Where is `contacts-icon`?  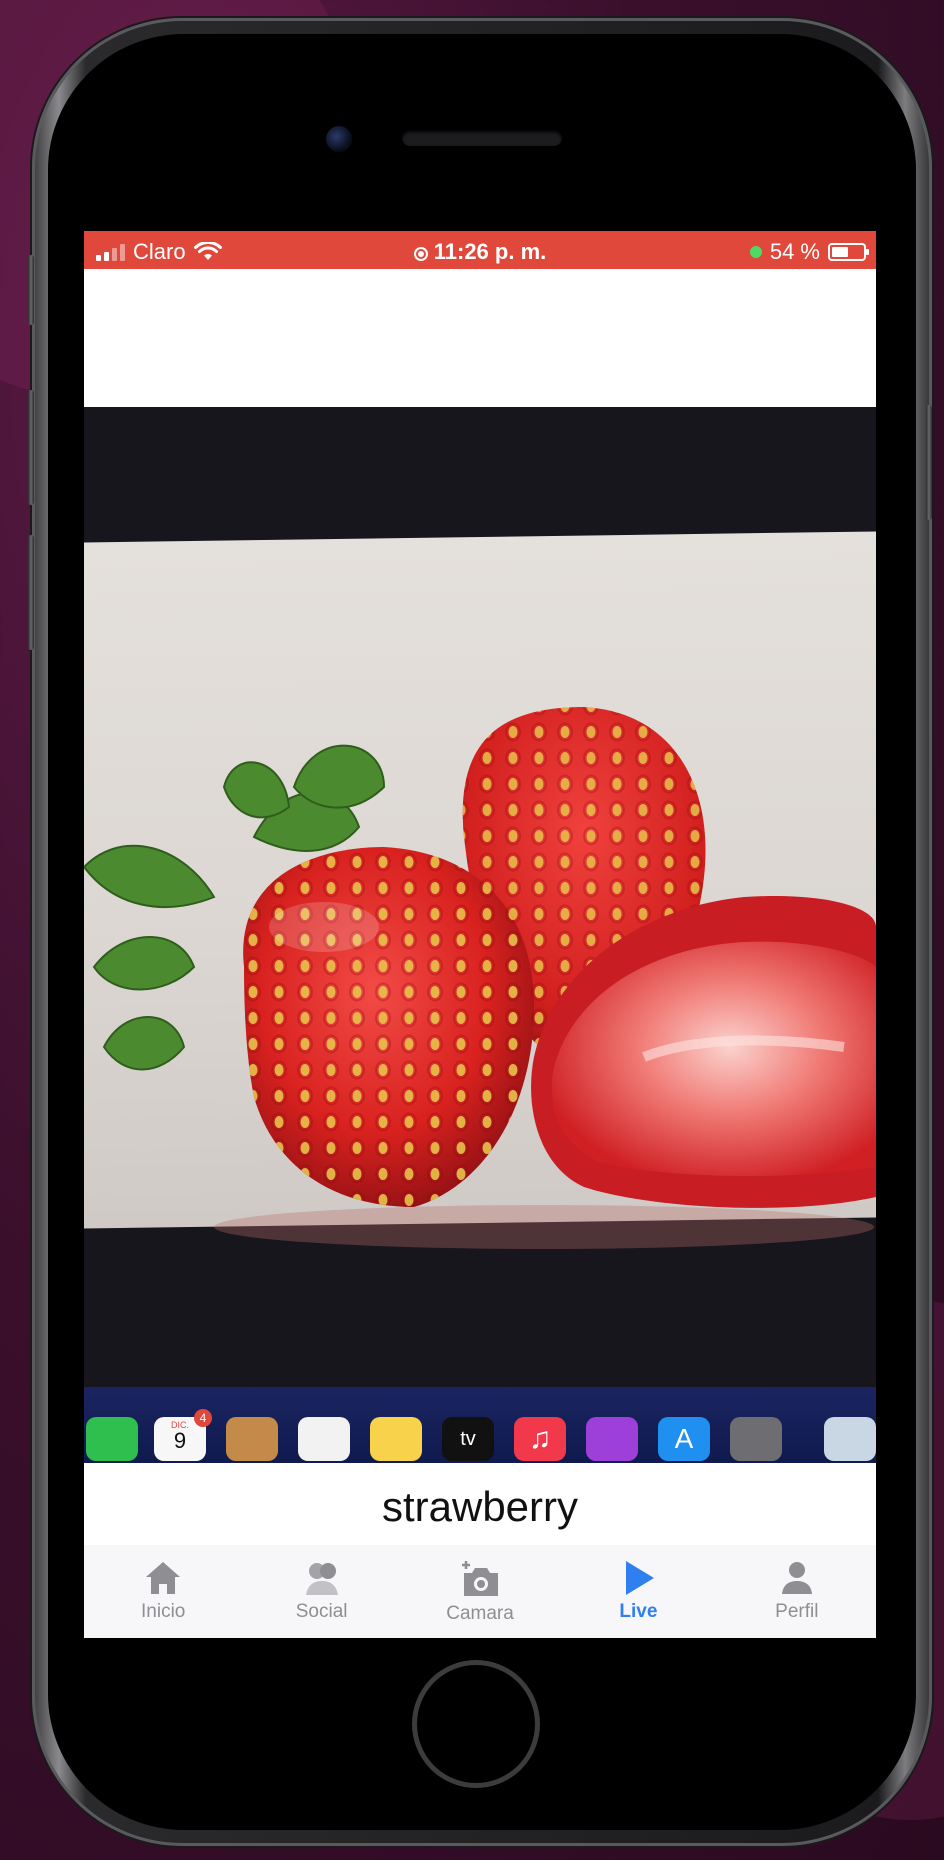 contacts-icon is located at coordinates (252, 1439).